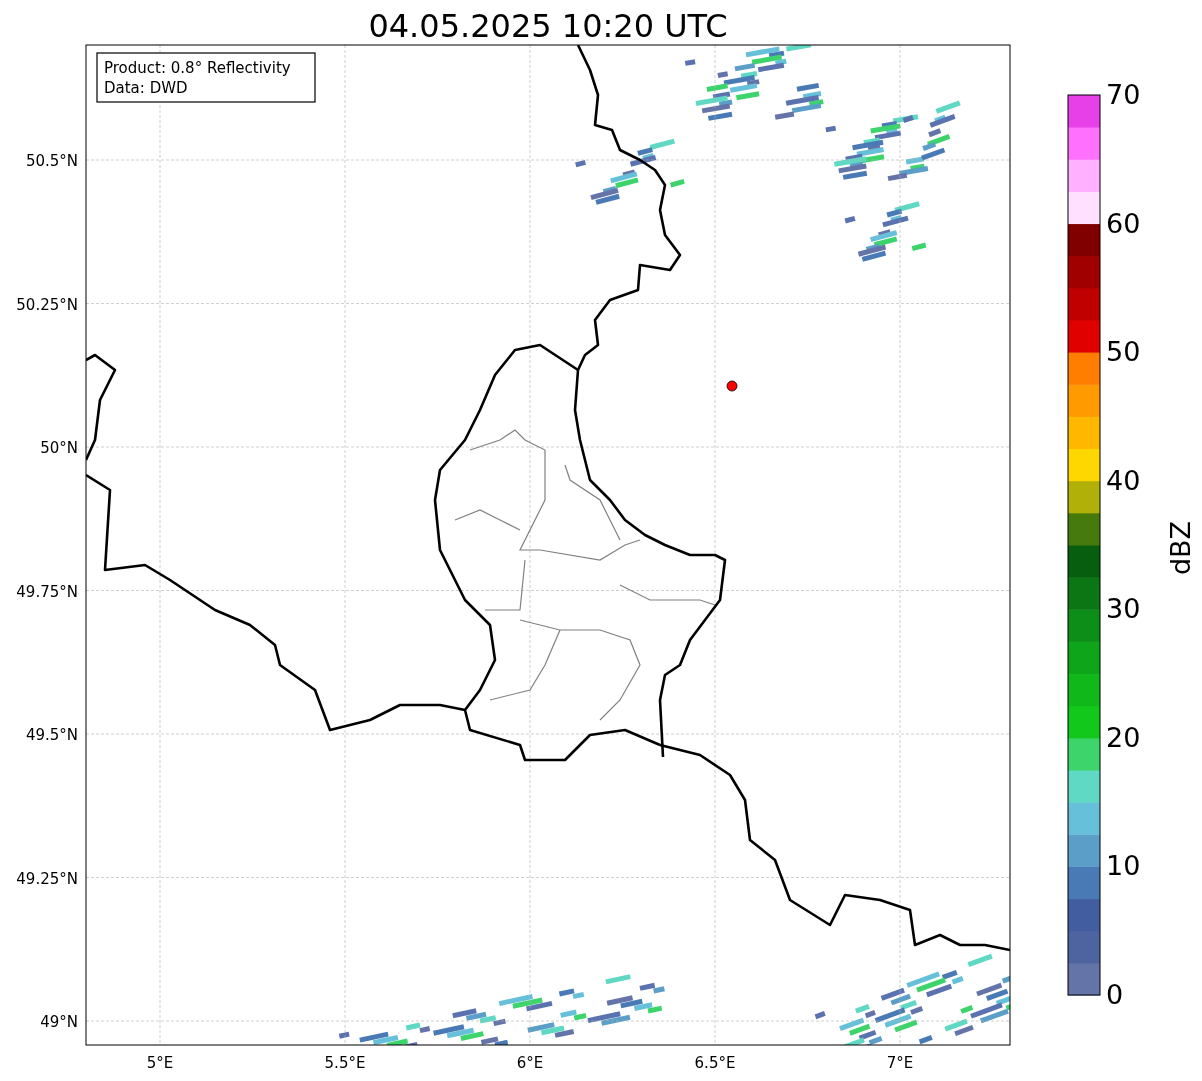 This screenshot has height=1081, width=1202. Describe the element at coordinates (1115, 994) in the screenshot. I see `colorbar-tick-label: 0` at that location.